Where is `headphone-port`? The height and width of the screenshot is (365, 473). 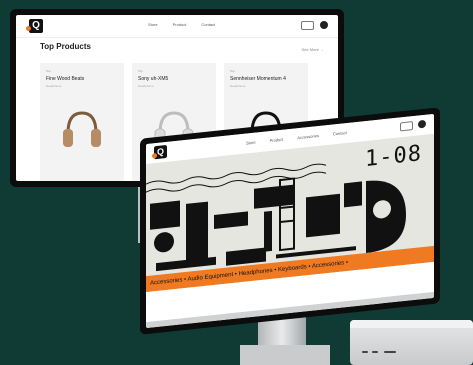
headphone-port is located at coordinates (390, 352).